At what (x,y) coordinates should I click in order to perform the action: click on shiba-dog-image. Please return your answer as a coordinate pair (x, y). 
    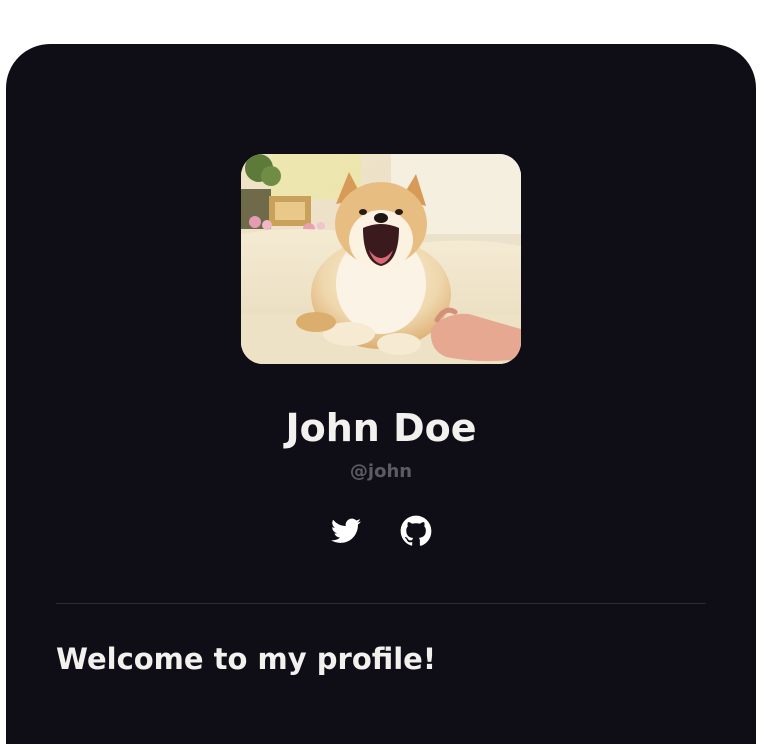
    Looking at the image, I should click on (381, 259).